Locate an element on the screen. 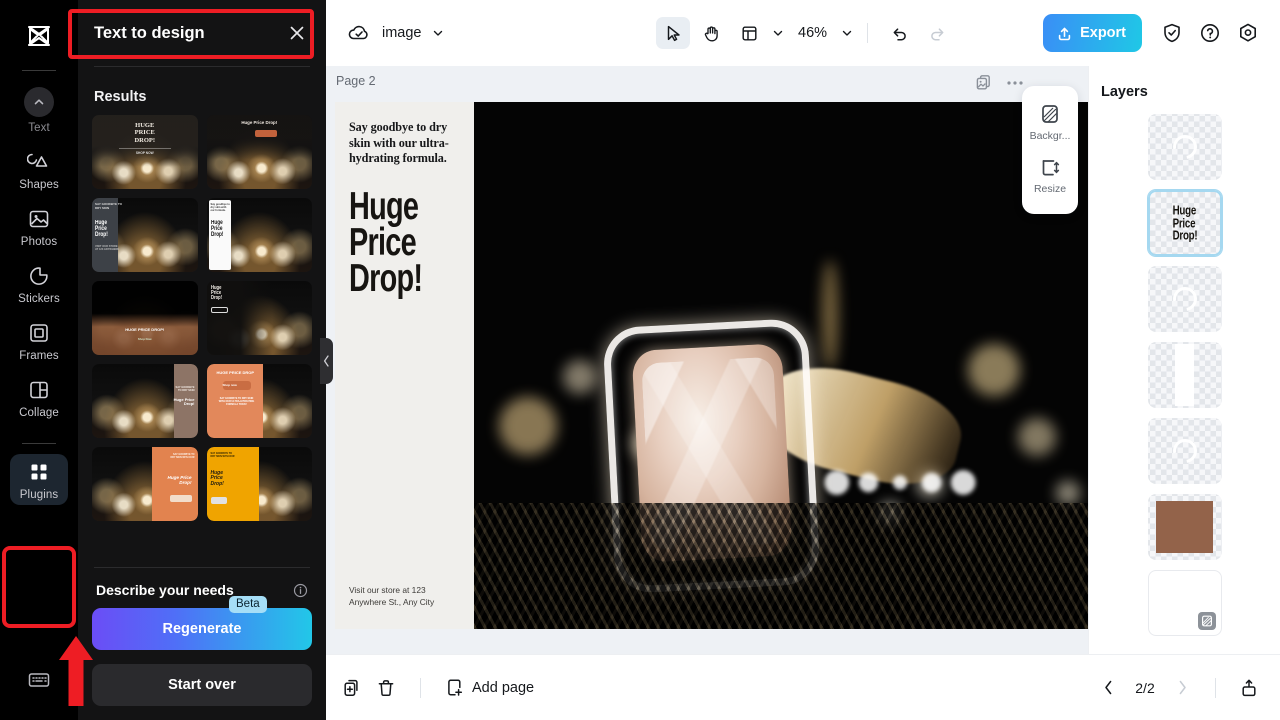  export-button: Export is located at coordinates (1092, 33).